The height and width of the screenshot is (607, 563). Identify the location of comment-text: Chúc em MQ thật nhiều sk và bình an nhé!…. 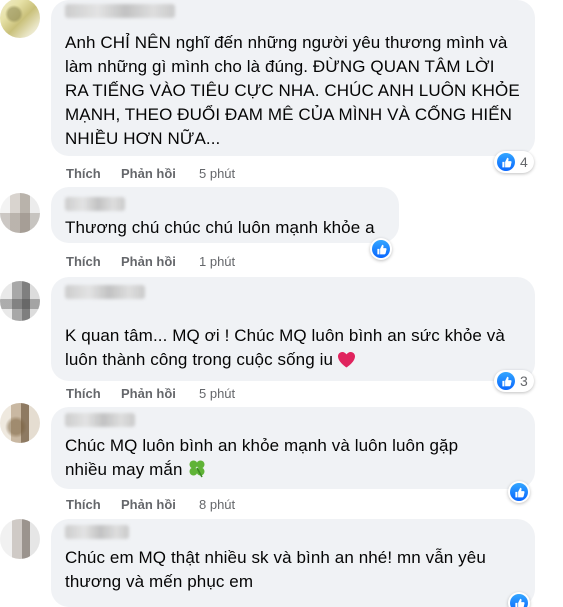
(275, 569).